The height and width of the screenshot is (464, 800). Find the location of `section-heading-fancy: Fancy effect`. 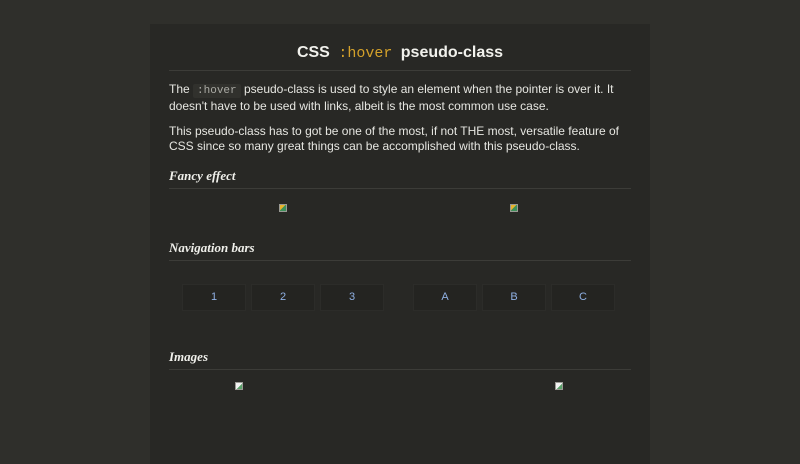

section-heading-fancy: Fancy effect is located at coordinates (202, 175).